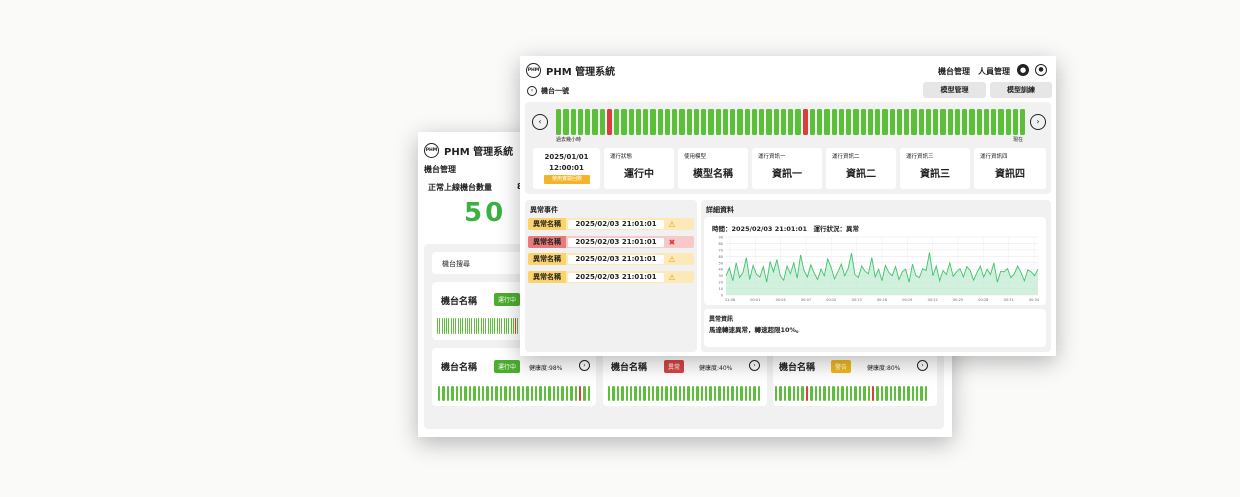 The height and width of the screenshot is (497, 1240). What do you see at coordinates (685, 377) in the screenshot?
I see `machine-card: 機台名稱 異常 健康度:40% ›` at bounding box center [685, 377].